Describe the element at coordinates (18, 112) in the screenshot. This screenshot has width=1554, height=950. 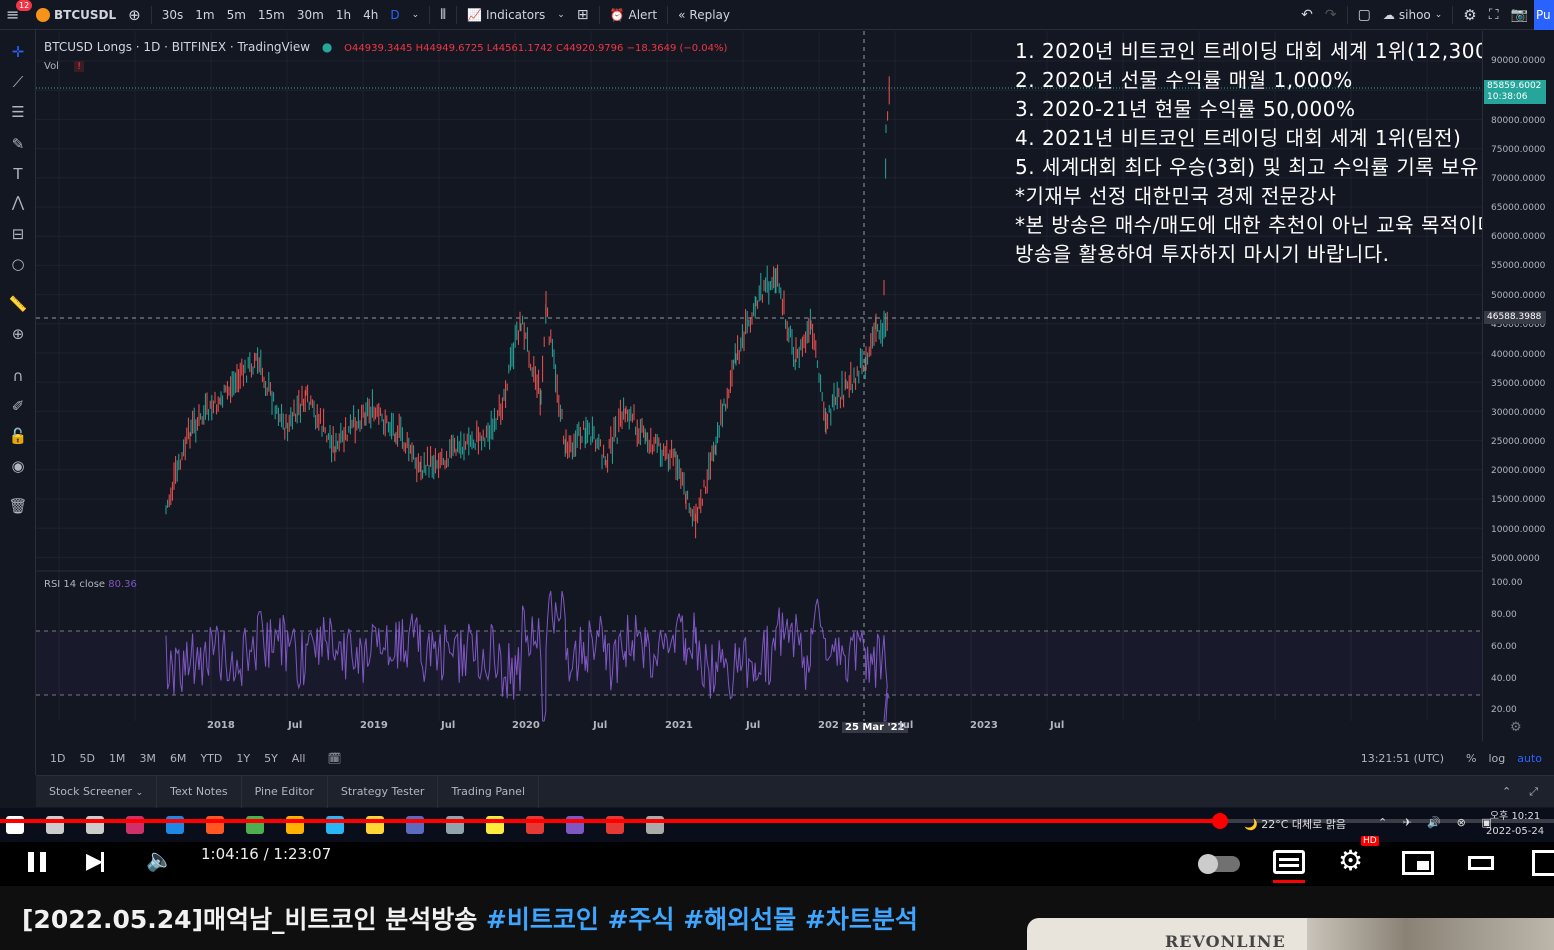
I see `fib-icon: ☰` at that location.